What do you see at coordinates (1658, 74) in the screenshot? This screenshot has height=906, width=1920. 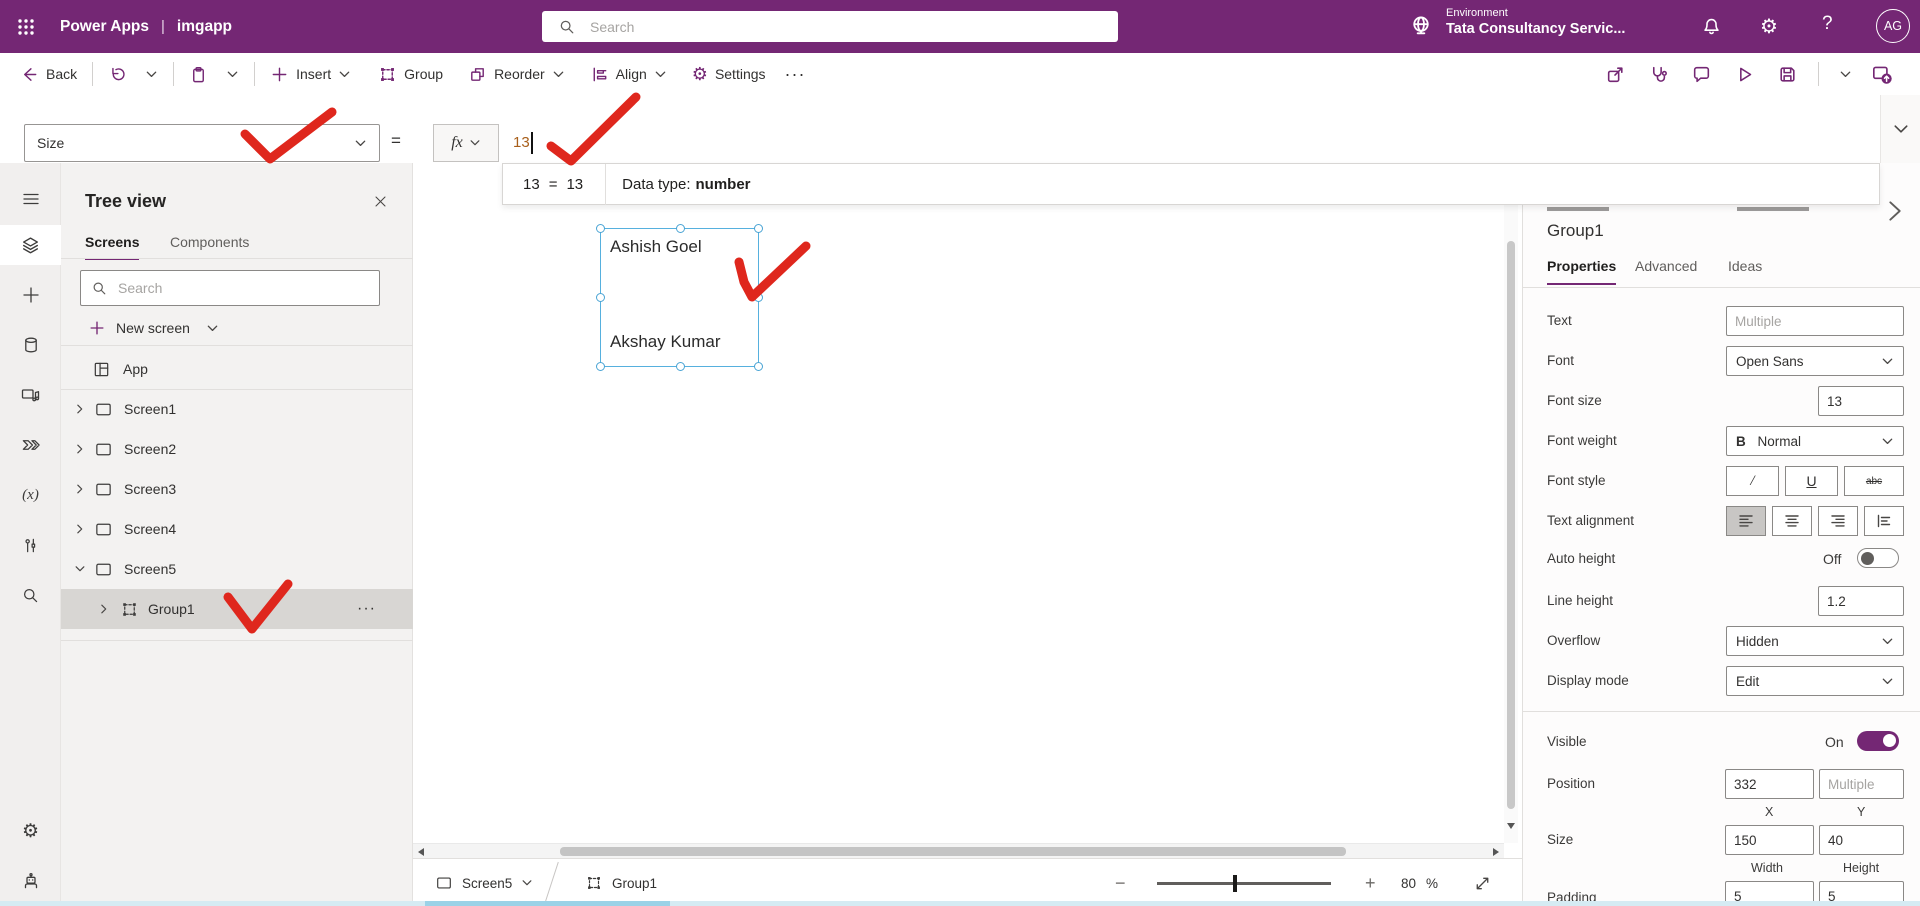 I see `app-checker-icon` at bounding box center [1658, 74].